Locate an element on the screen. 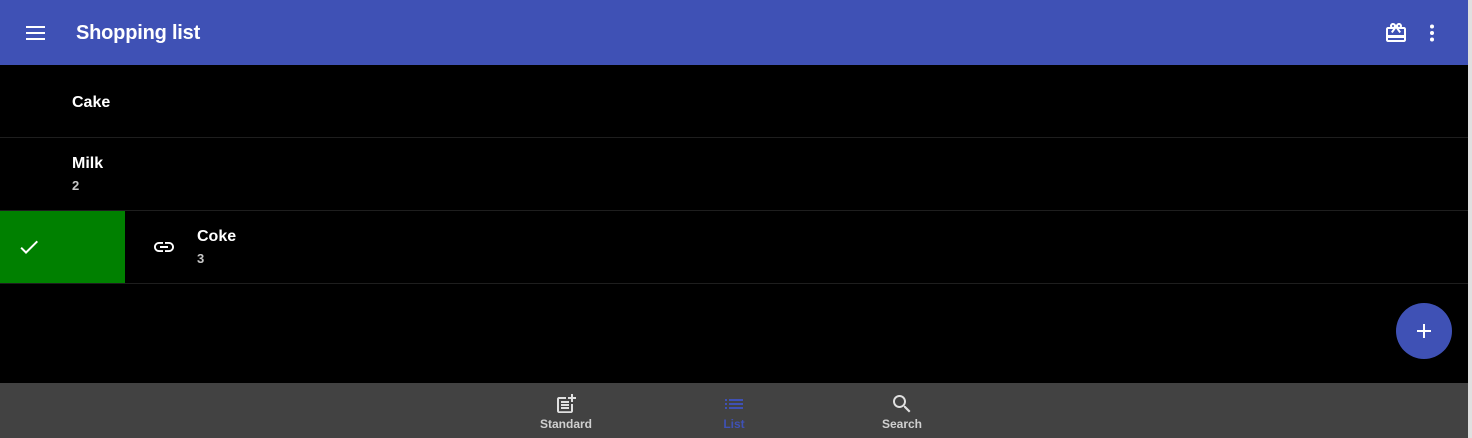 This screenshot has height=438, width=1472. nav-item-search: Search is located at coordinates (902, 410).